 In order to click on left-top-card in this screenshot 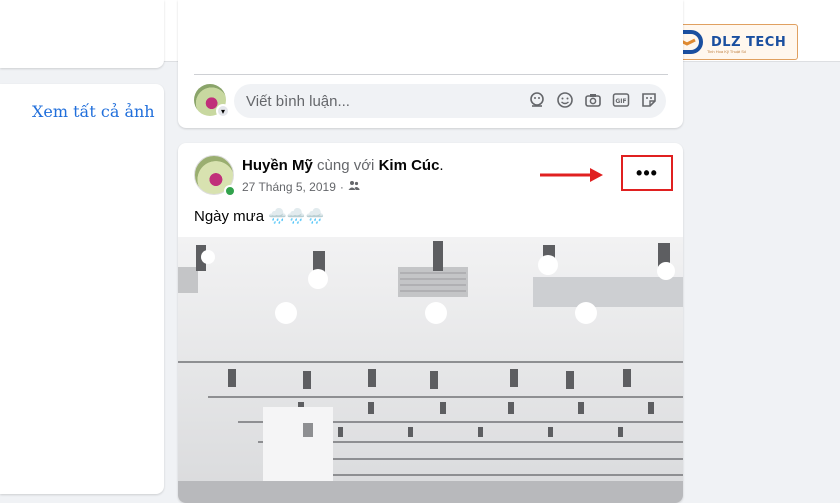, I will do `click(82, 34)`.